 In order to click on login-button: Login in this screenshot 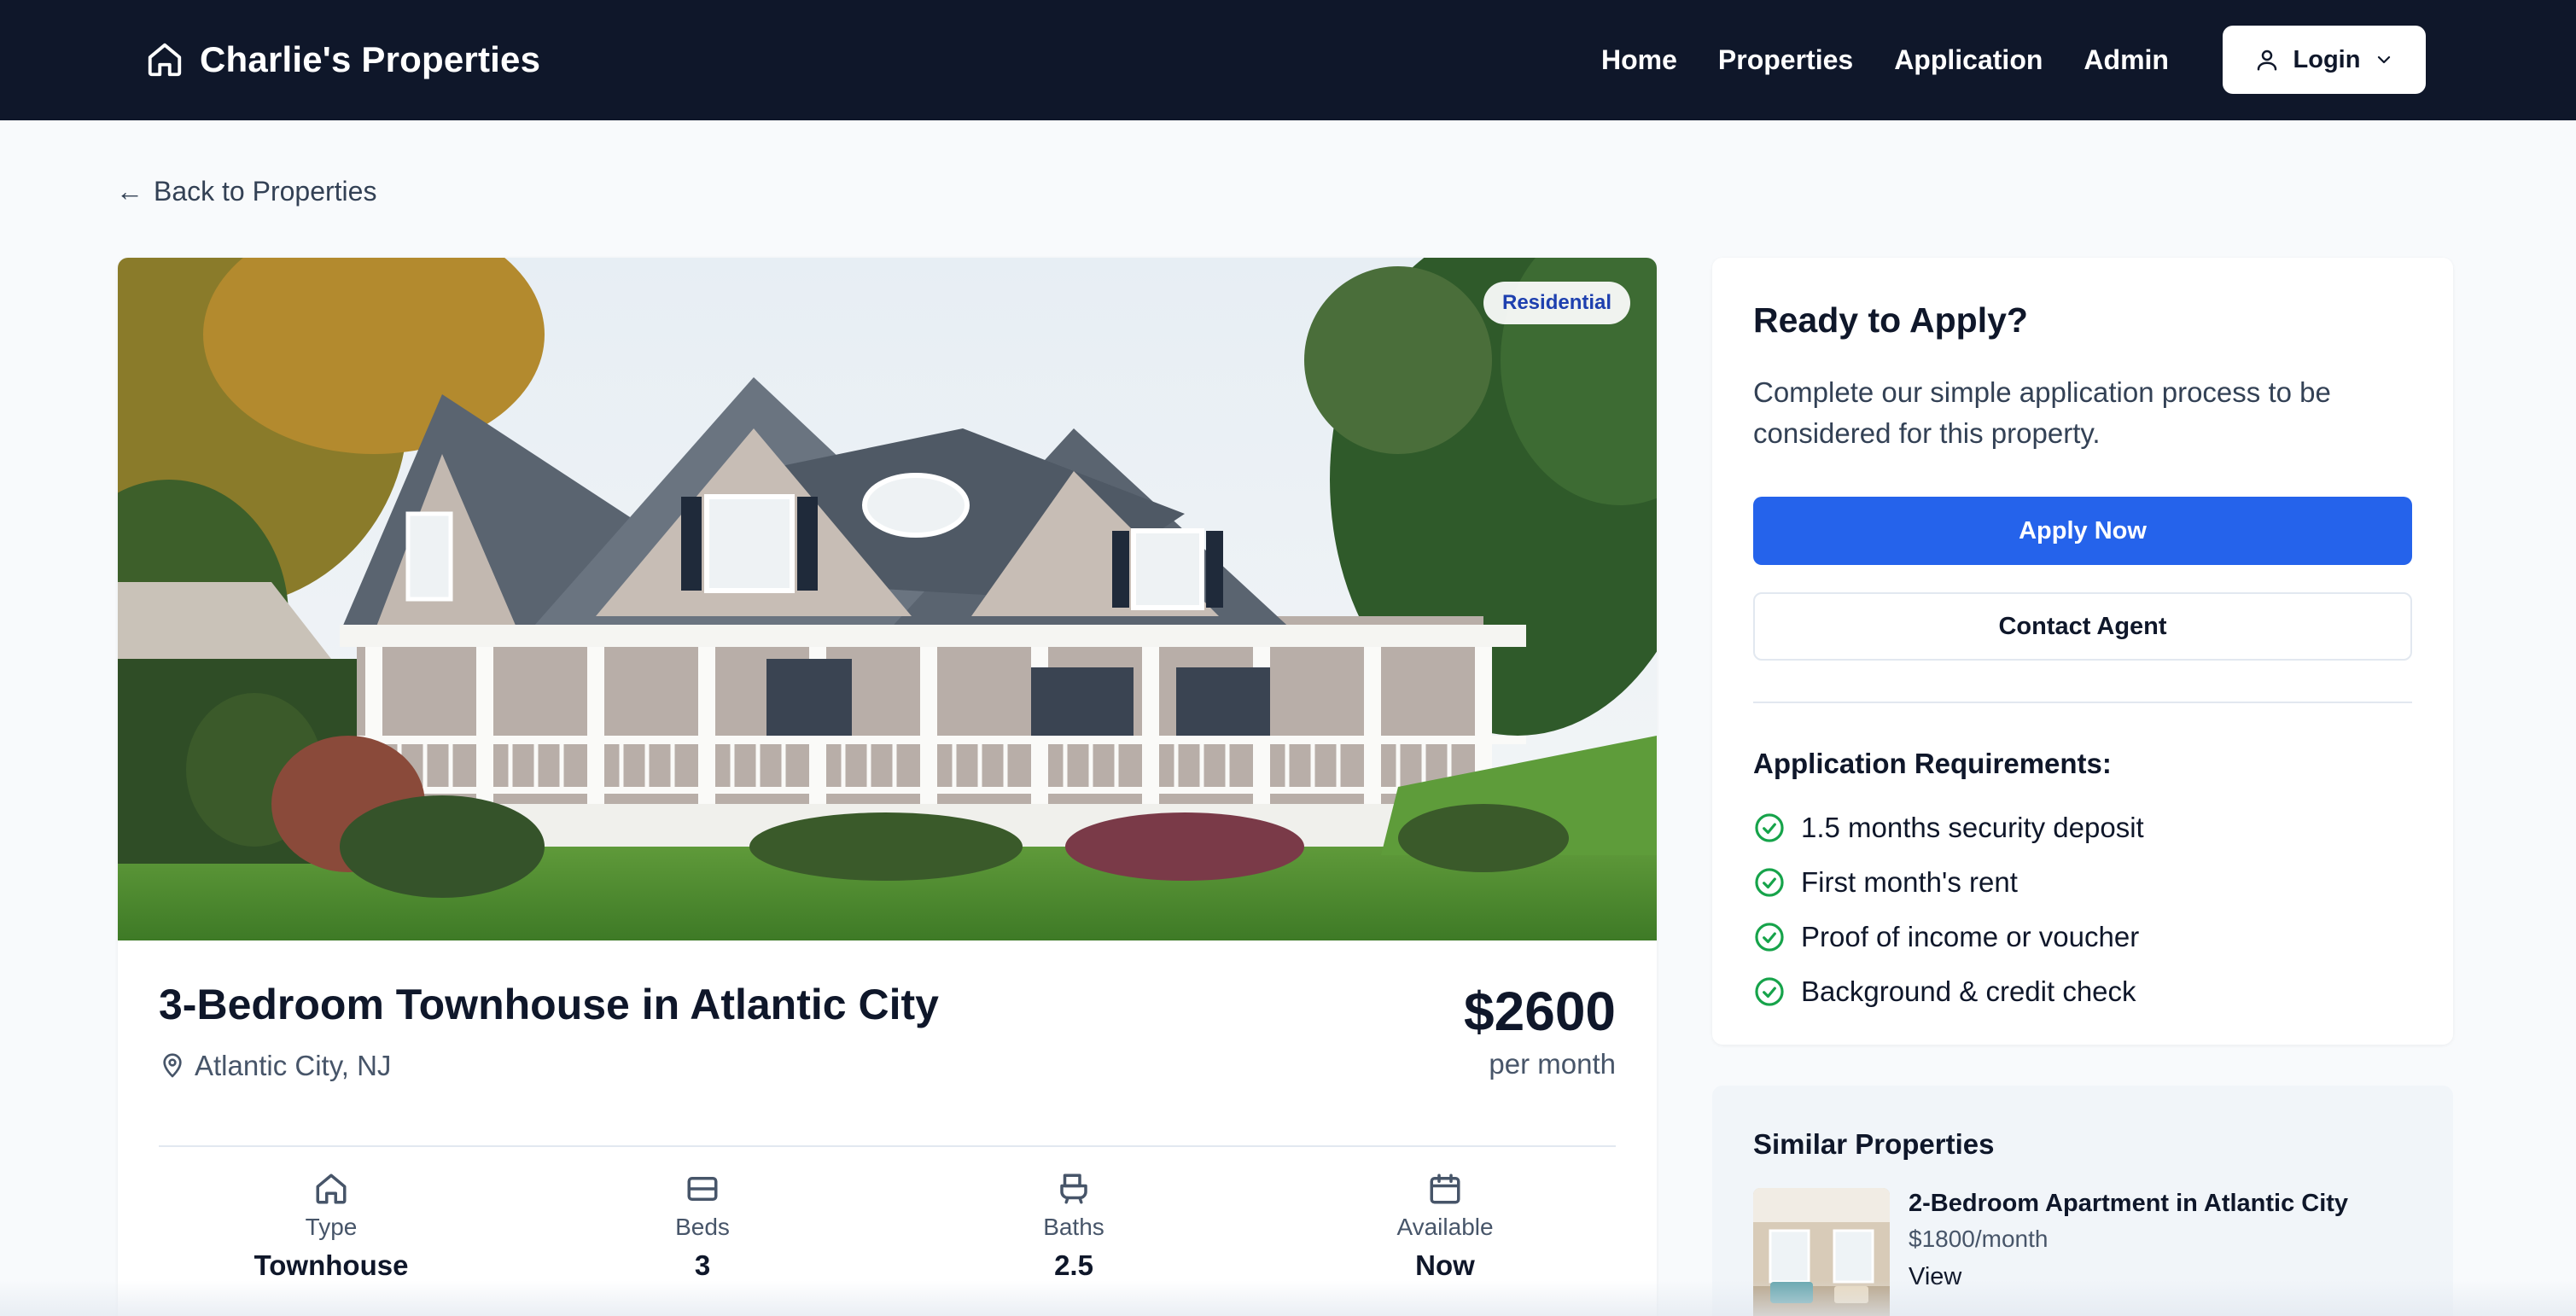, I will do `click(2324, 60)`.